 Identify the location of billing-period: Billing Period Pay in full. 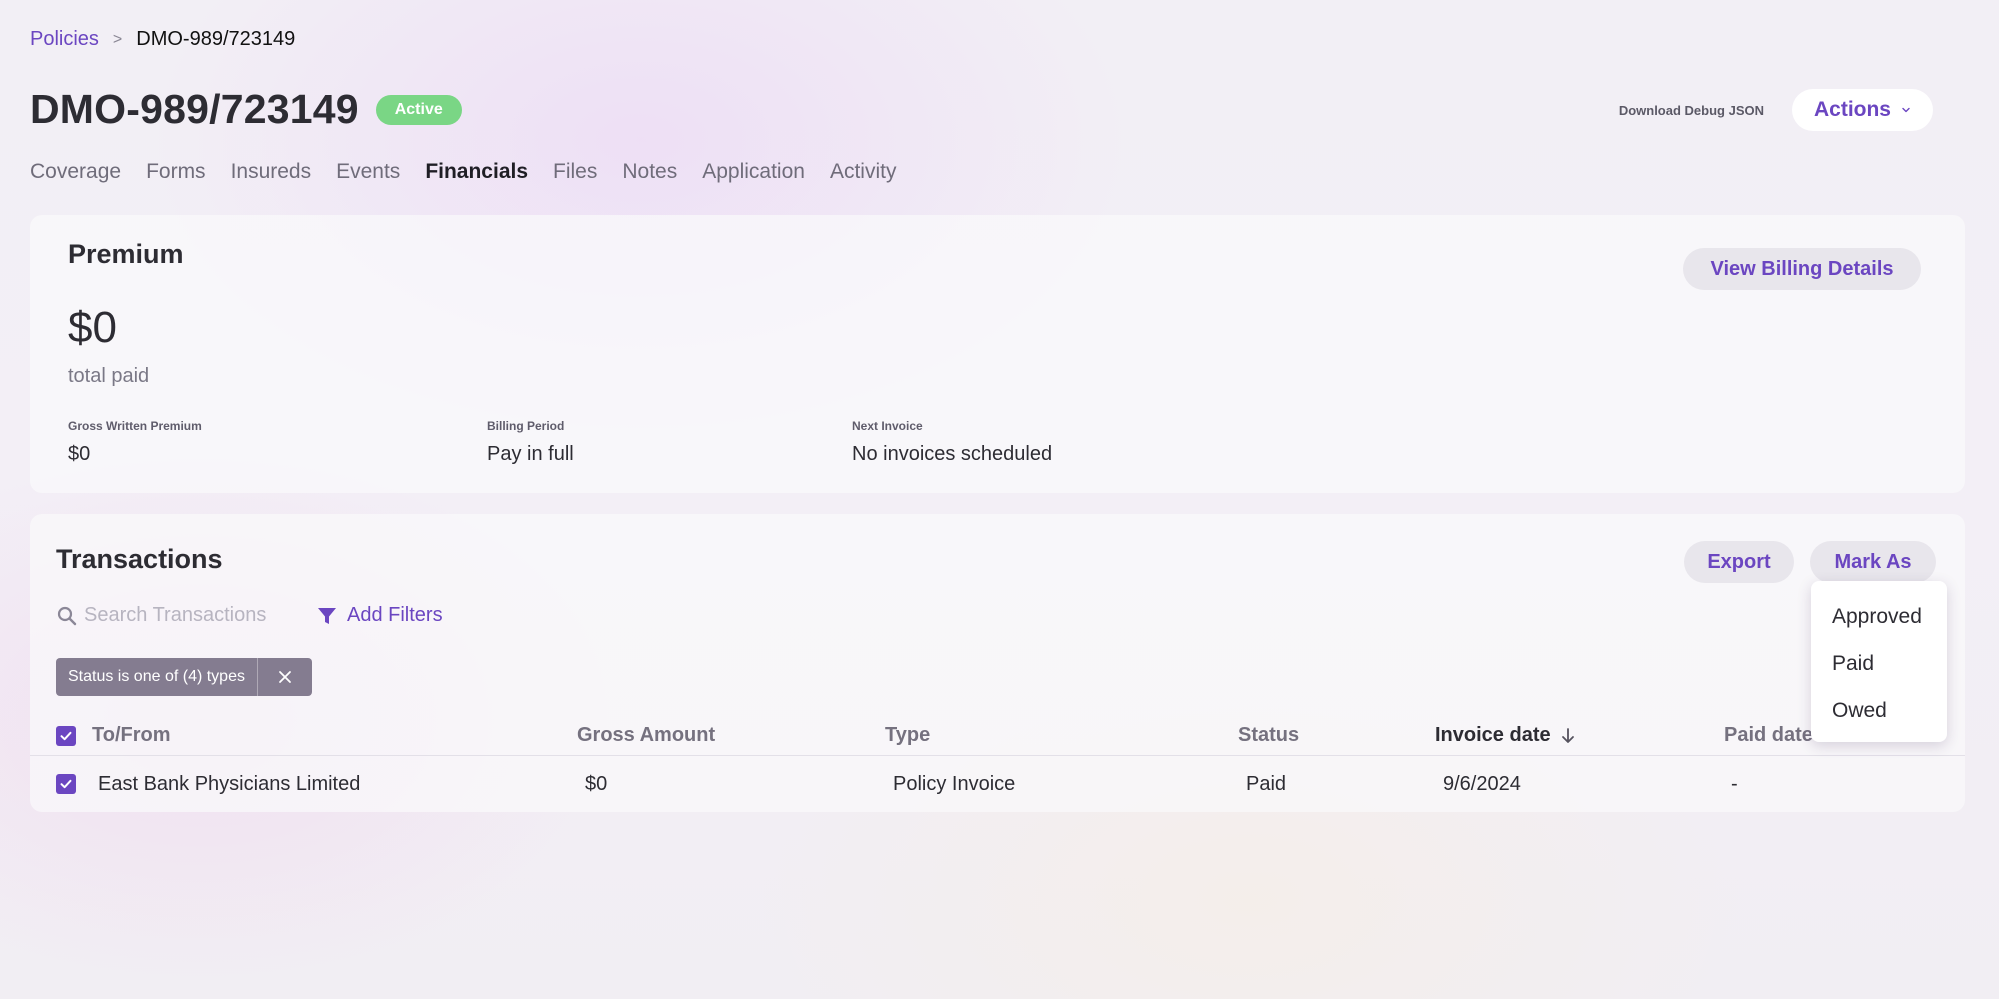
(530, 442).